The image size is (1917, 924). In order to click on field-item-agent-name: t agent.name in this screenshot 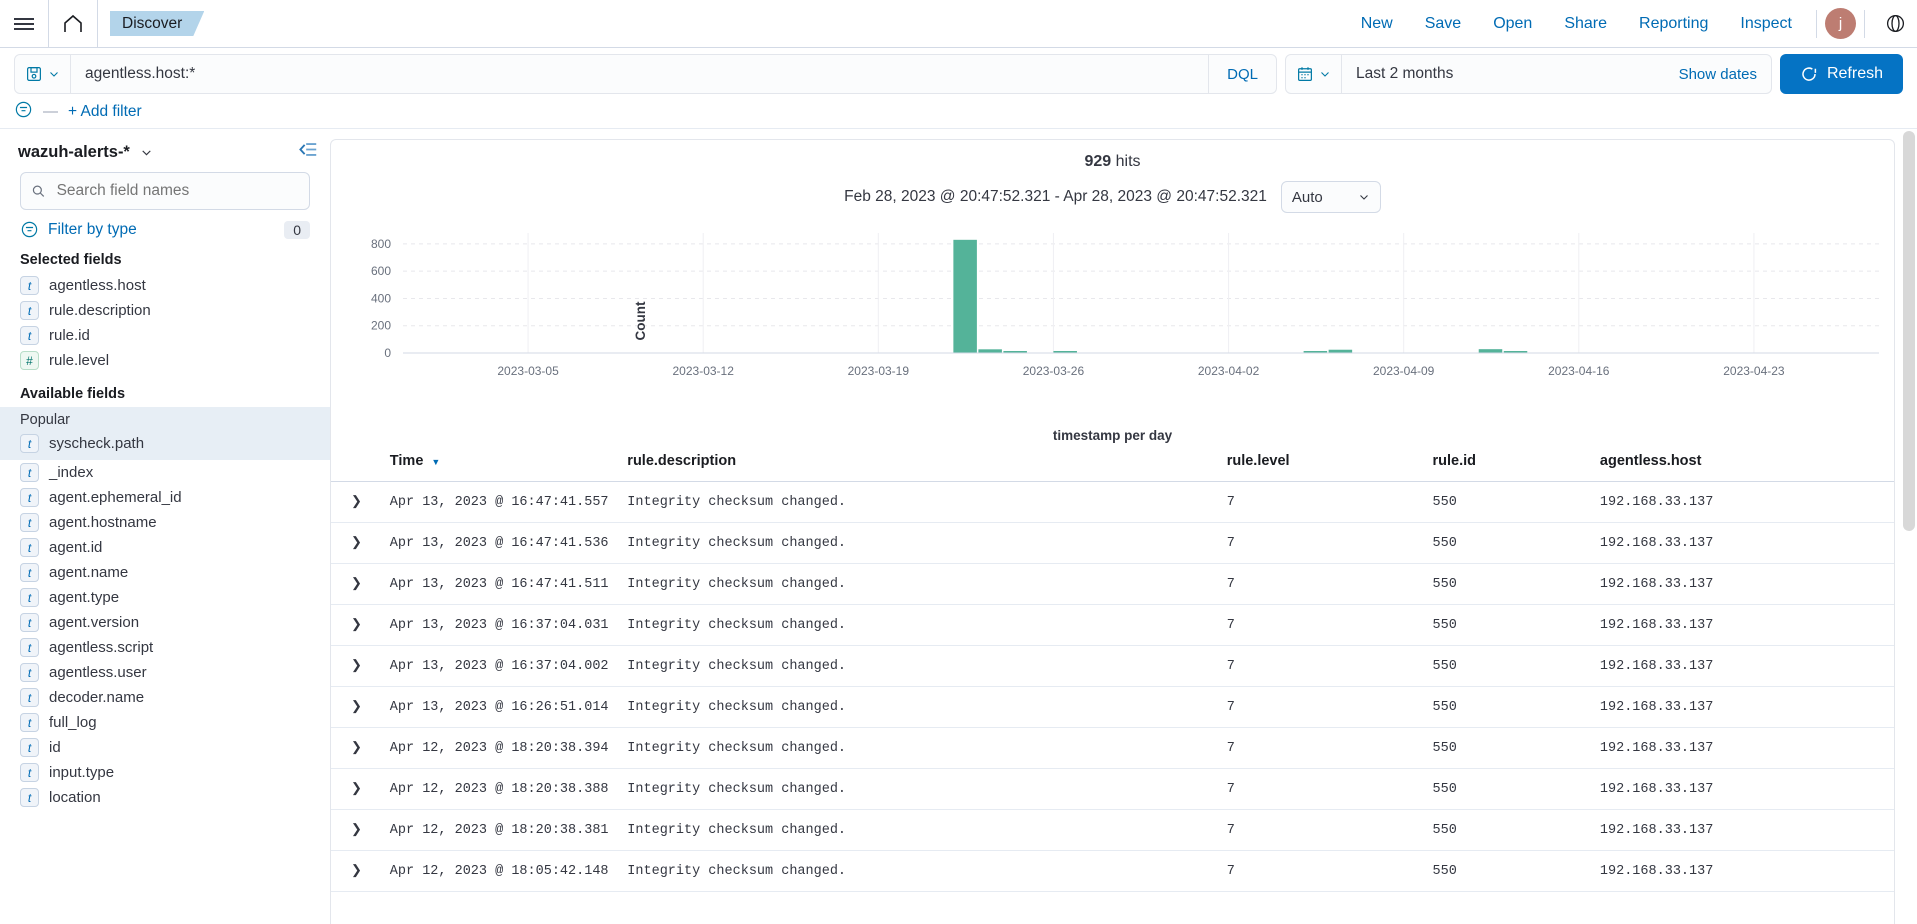, I will do `click(165, 572)`.